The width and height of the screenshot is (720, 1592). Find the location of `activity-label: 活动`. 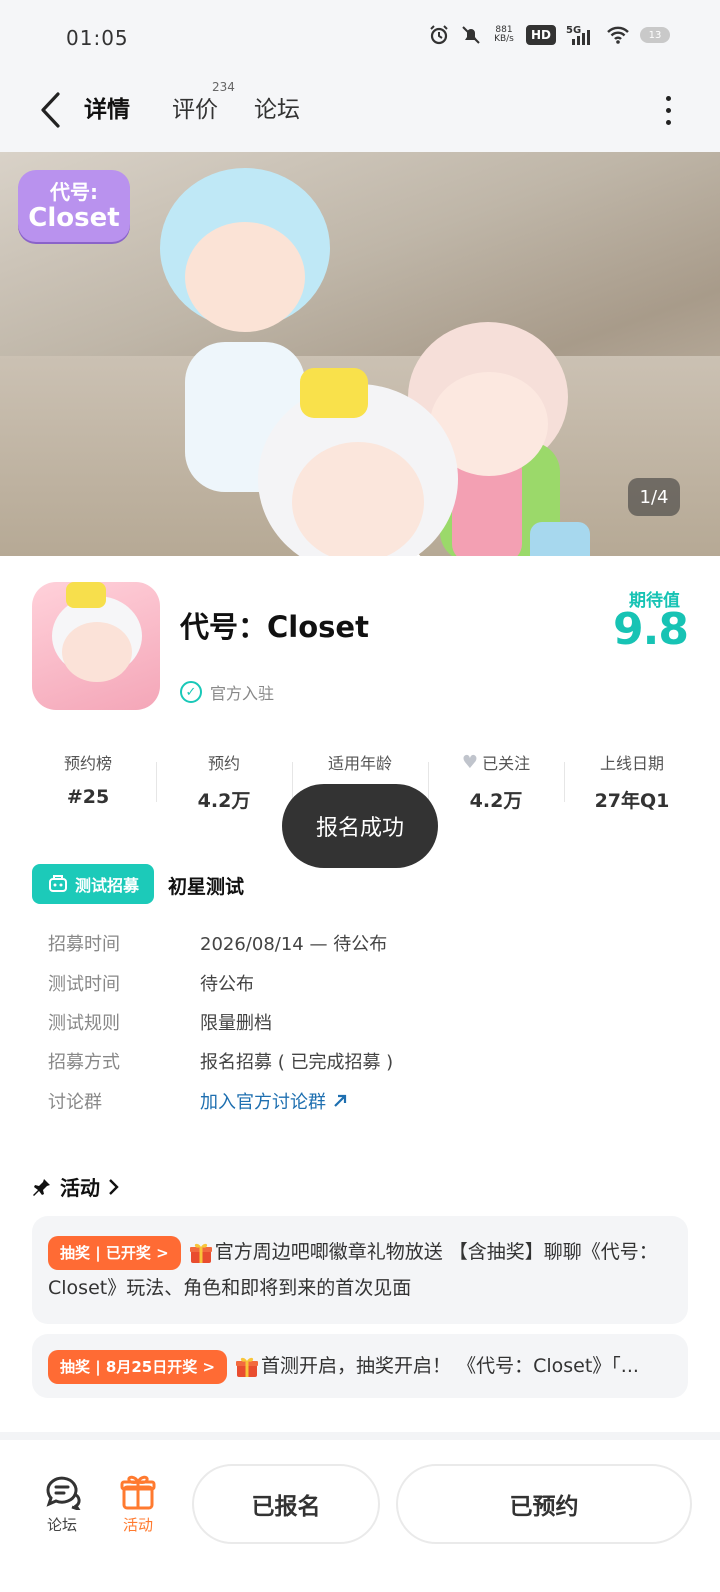

activity-label: 活动 is located at coordinates (137, 1525).